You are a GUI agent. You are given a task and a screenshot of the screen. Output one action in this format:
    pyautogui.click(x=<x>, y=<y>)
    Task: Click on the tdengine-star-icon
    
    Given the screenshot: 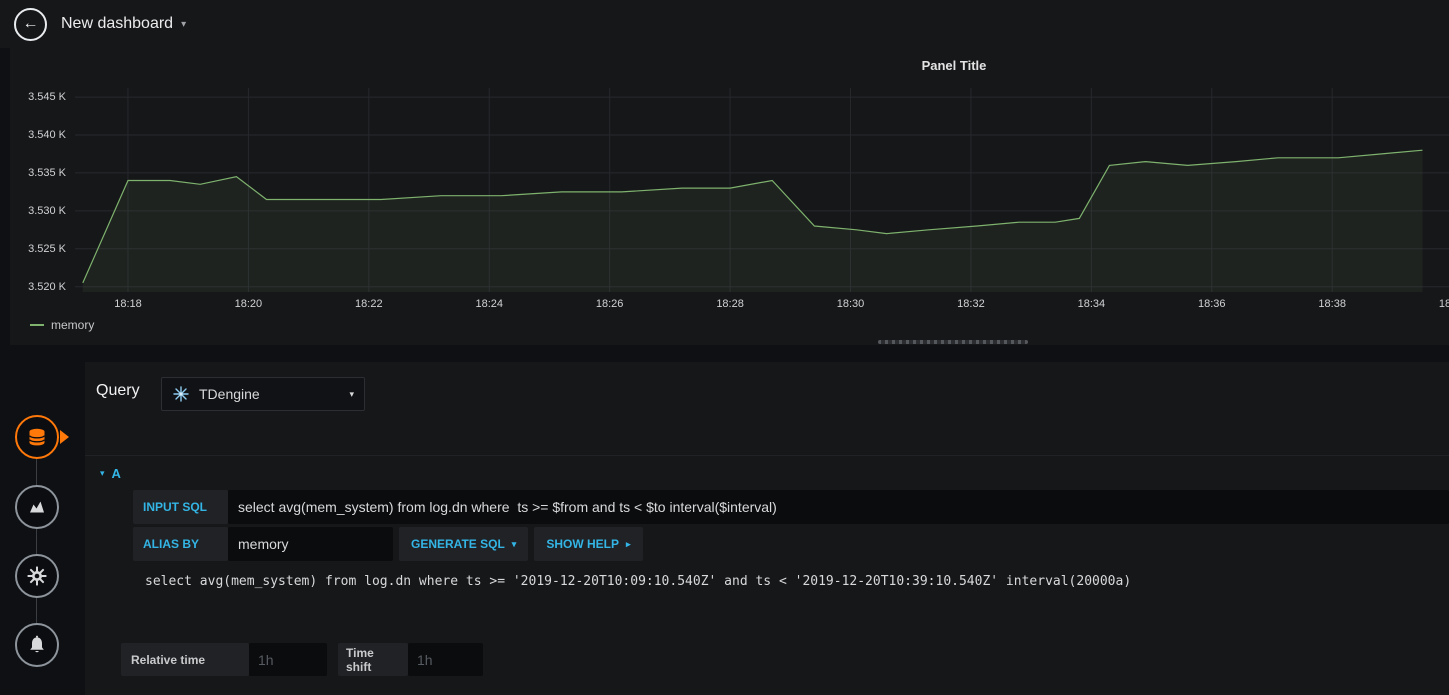 What is the action you would take?
    pyautogui.click(x=181, y=394)
    